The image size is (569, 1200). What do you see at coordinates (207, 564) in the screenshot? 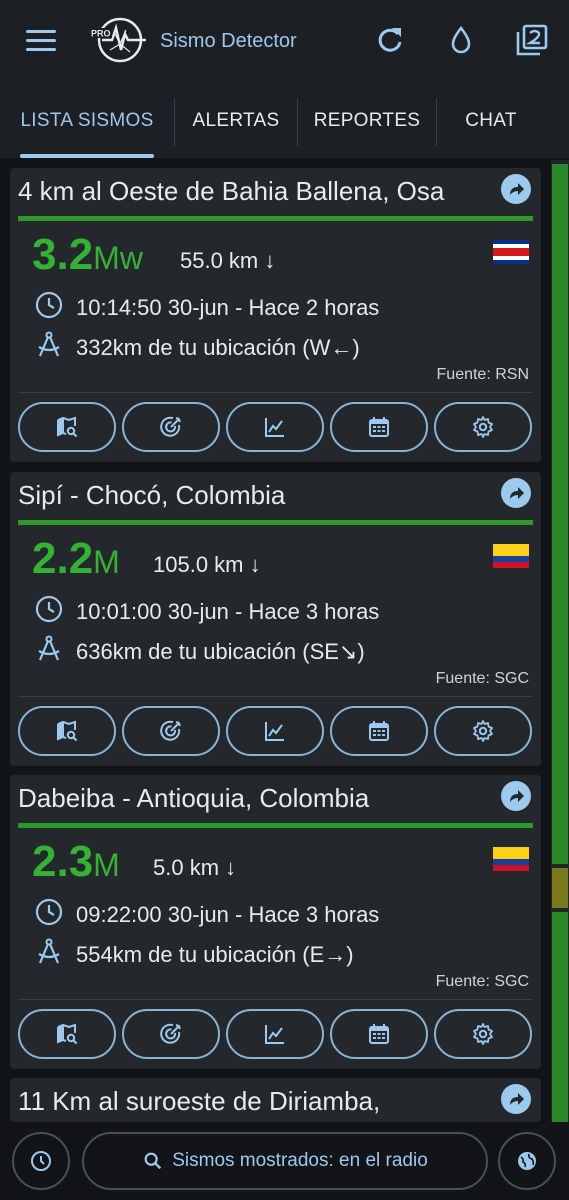
I see `quake-depth: 105.0 km ↓` at bounding box center [207, 564].